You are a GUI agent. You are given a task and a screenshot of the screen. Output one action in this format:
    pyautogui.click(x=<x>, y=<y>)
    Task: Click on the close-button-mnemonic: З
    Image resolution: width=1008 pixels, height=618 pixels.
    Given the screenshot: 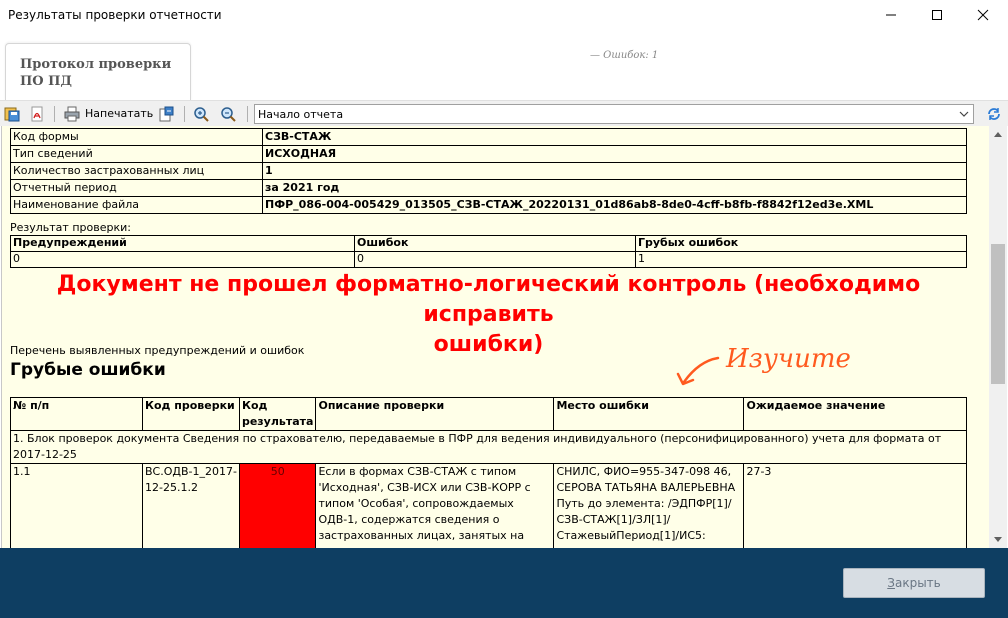 What is the action you would take?
    pyautogui.click(x=891, y=583)
    